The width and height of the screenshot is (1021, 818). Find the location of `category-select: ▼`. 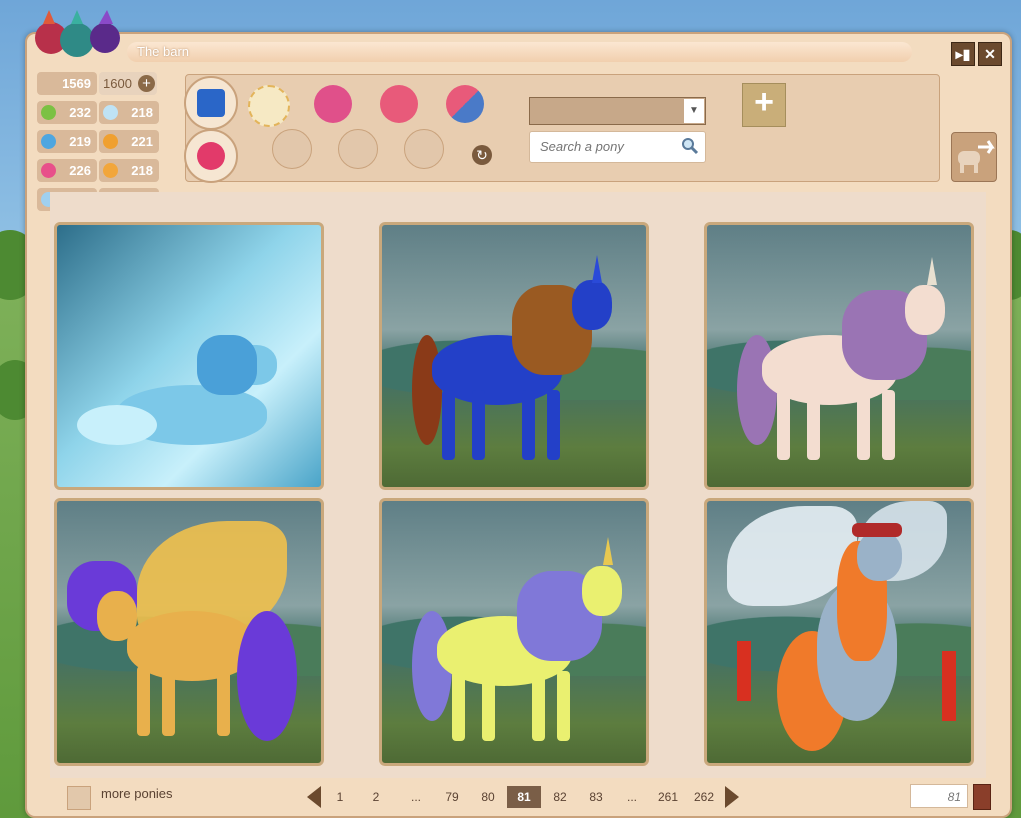

category-select: ▼ is located at coordinates (617, 111).